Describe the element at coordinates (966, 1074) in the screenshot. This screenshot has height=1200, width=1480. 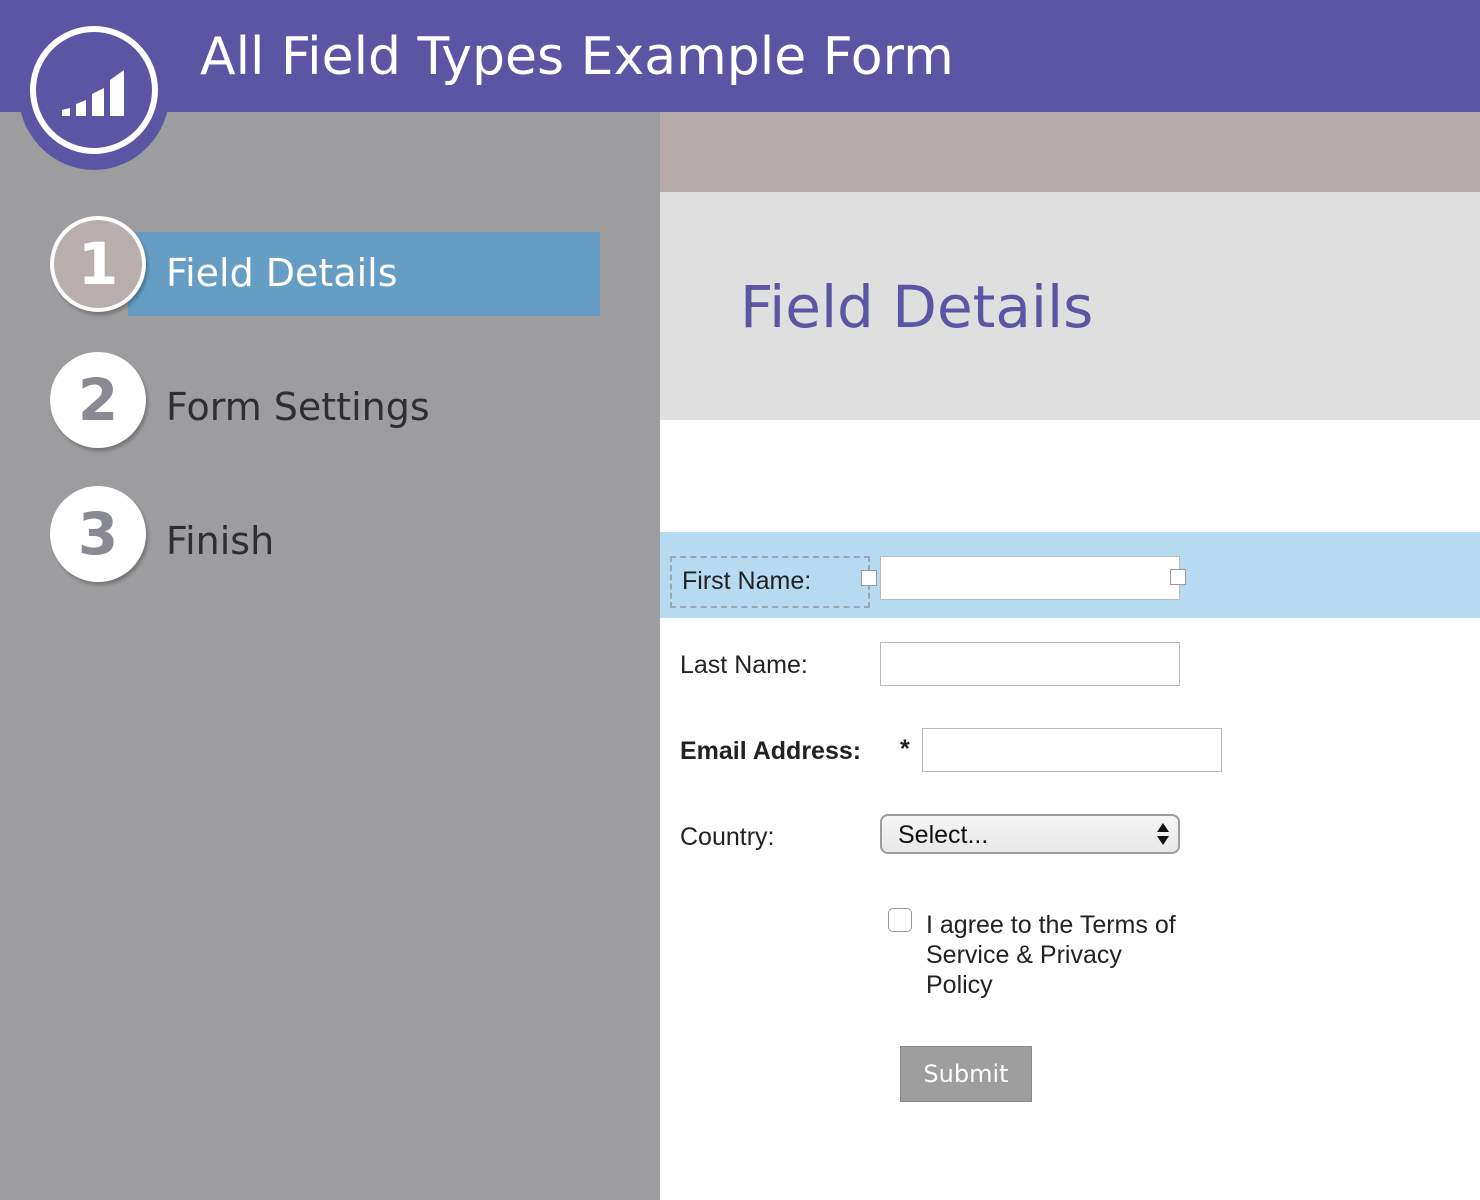
I see `submit-button: Submit` at that location.